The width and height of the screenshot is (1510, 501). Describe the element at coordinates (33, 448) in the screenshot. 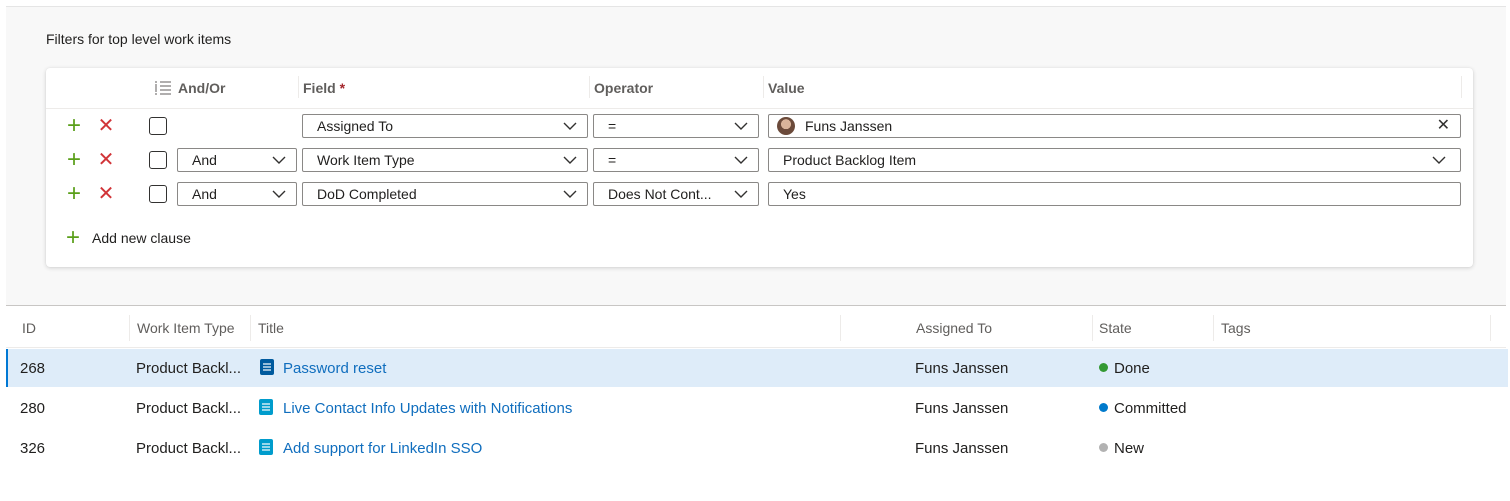

I see `cell-id: 326` at that location.